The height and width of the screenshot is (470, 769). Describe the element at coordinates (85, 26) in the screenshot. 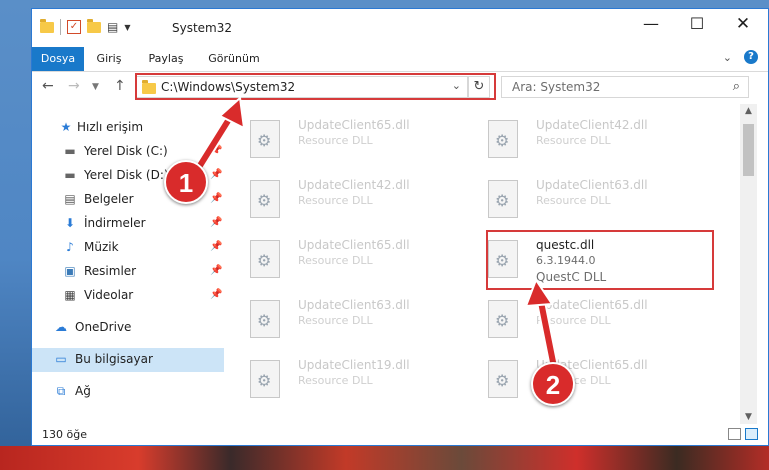

I see `quick-access-toolbar: ✓ ▤ ▼` at that location.